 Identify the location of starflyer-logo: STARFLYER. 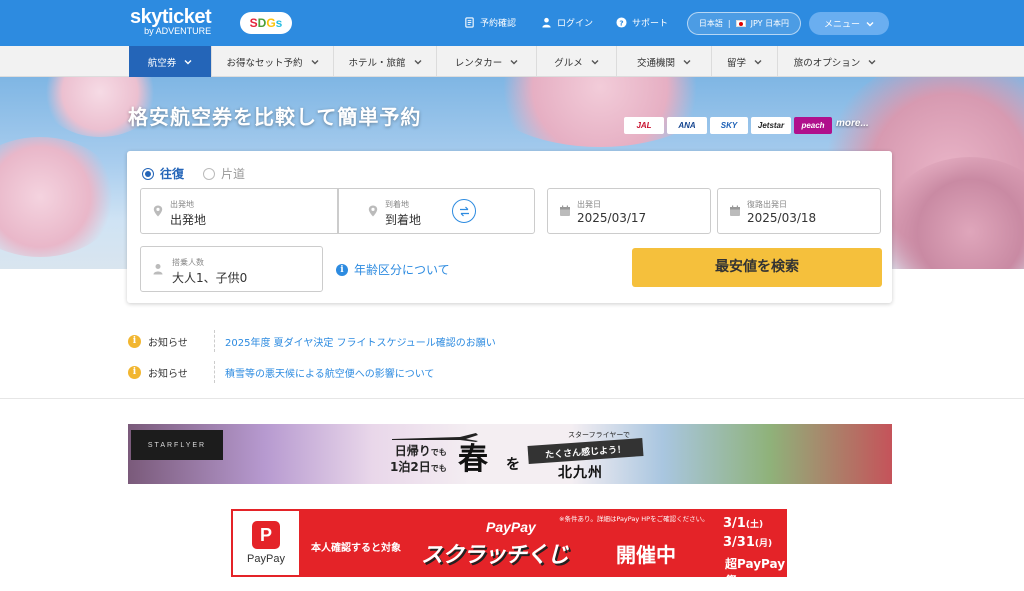
(177, 445).